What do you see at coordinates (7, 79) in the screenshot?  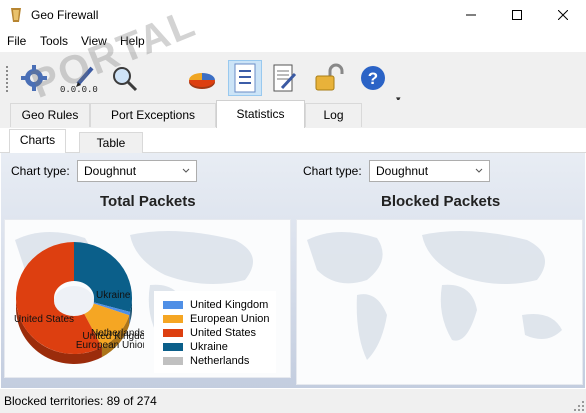 I see `toolbar-grip` at bounding box center [7, 79].